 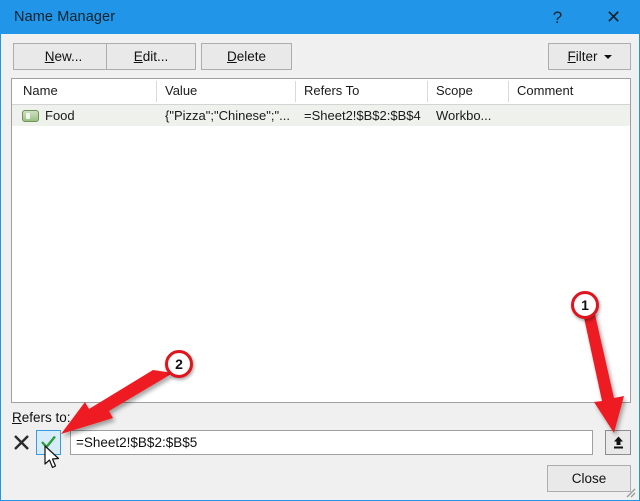 I want to click on column-header-comment: Comment, so click(x=545, y=90).